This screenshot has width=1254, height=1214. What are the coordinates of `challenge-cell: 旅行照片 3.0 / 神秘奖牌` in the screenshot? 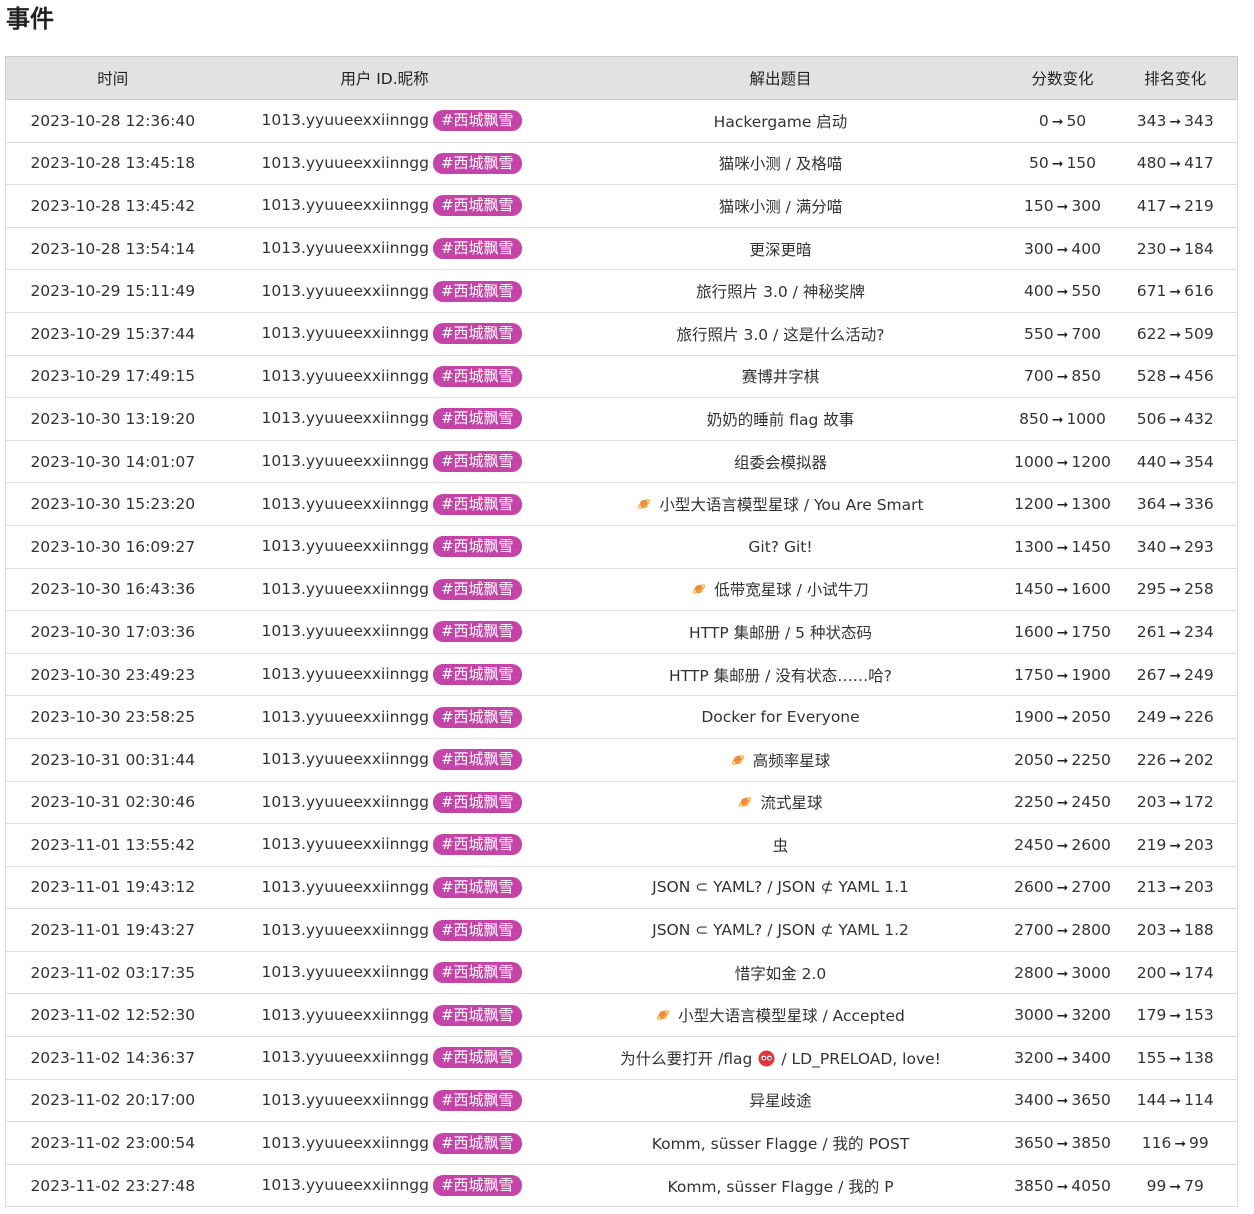 It's located at (780, 291).